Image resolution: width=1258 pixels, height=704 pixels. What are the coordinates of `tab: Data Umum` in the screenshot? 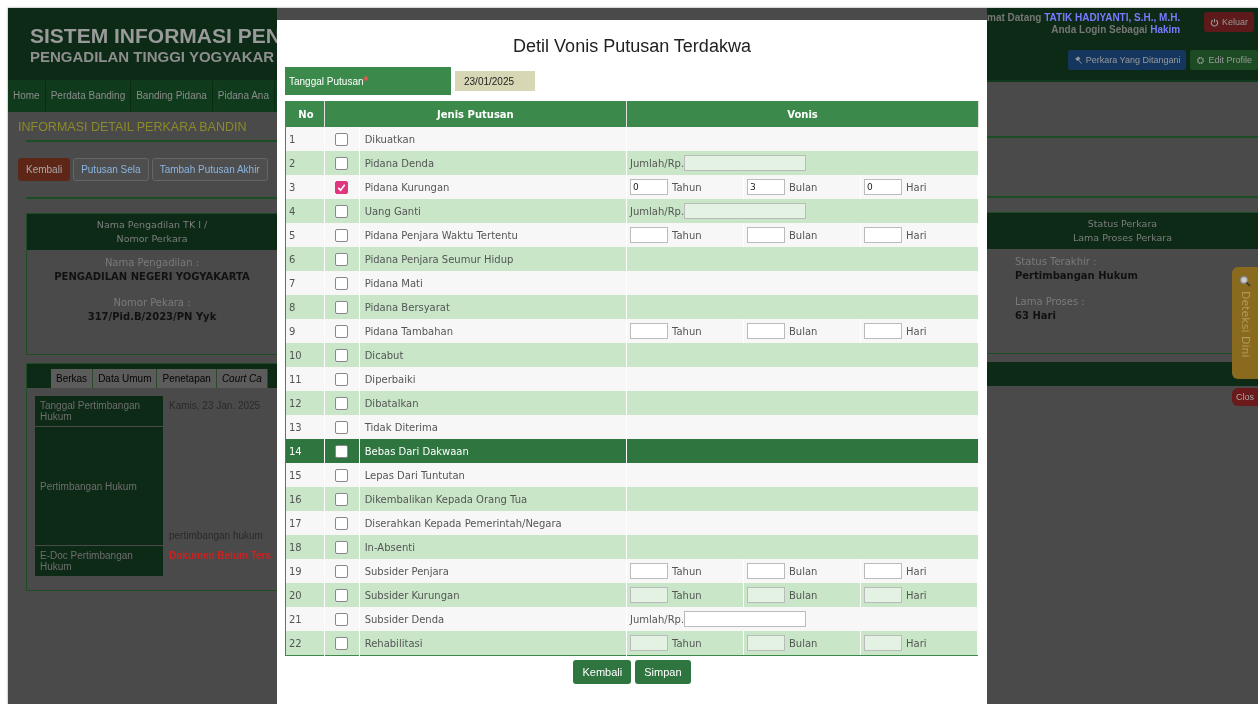 It's located at (125, 378).